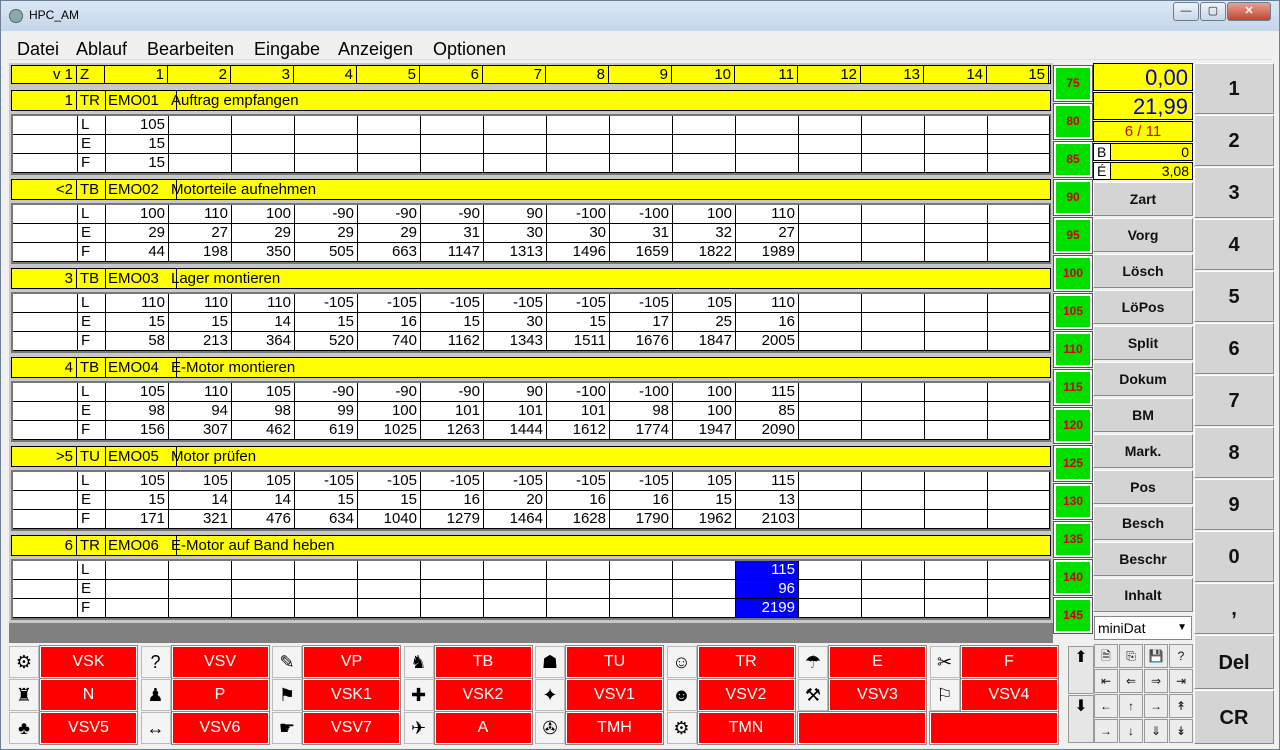 This screenshot has width=1280, height=750. I want to click on value-cell: 1147, so click(452, 252).